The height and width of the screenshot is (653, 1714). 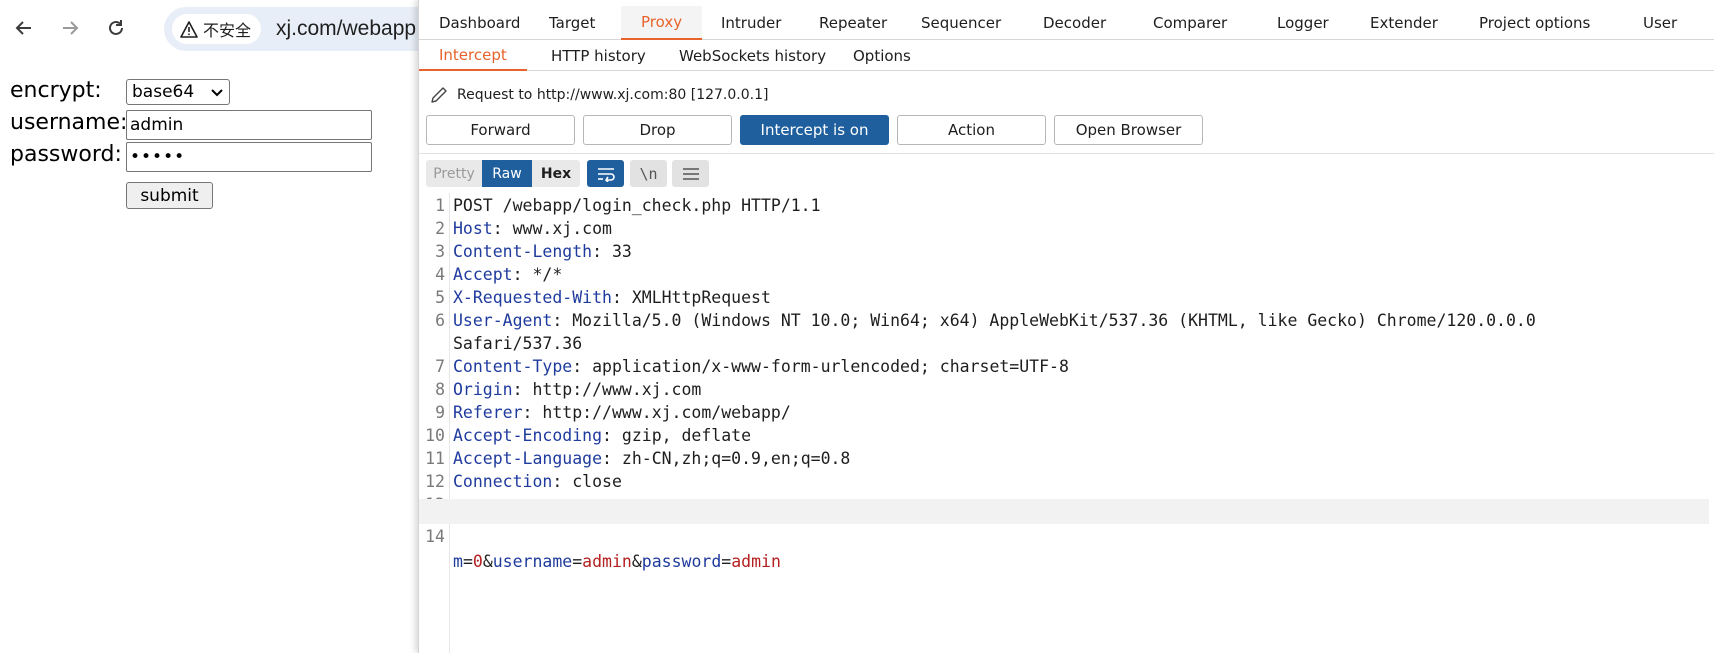 I want to click on tab-intruder: Intruder, so click(x=751, y=23).